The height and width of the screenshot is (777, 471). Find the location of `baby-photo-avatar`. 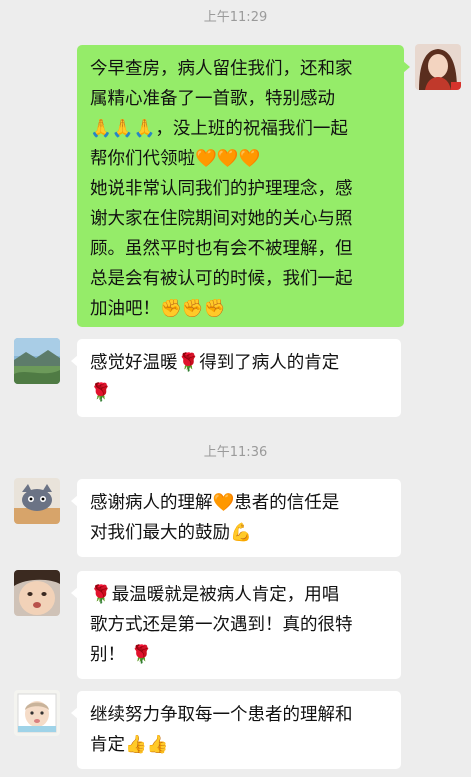

baby-photo-avatar is located at coordinates (37, 713).